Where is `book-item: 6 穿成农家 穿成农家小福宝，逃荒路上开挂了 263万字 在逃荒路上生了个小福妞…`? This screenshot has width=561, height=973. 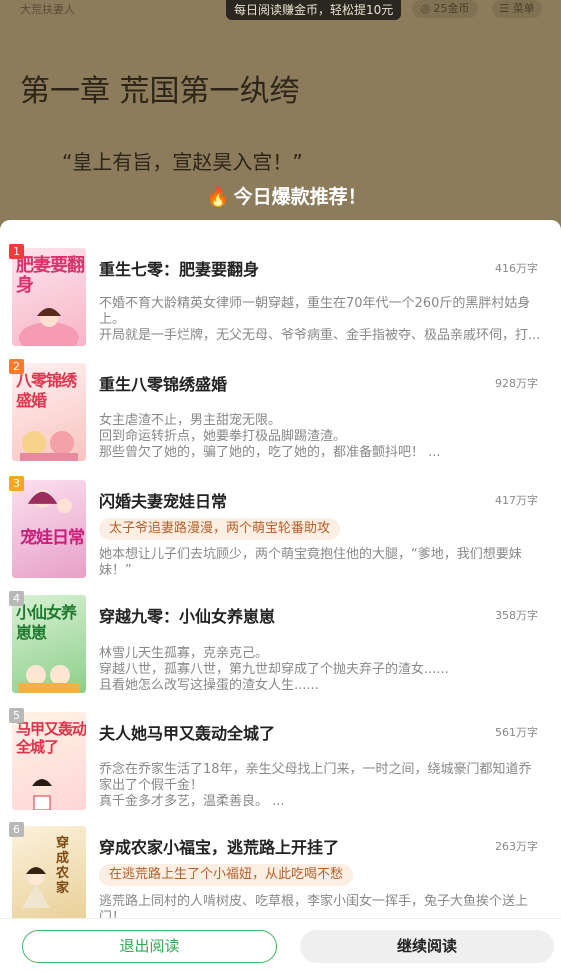
book-item: 6 穿成农家 穿成农家小福宝，逃荒路上开挂了 263万字 在逃荒路上生了个小福妞… is located at coordinates (280, 861).